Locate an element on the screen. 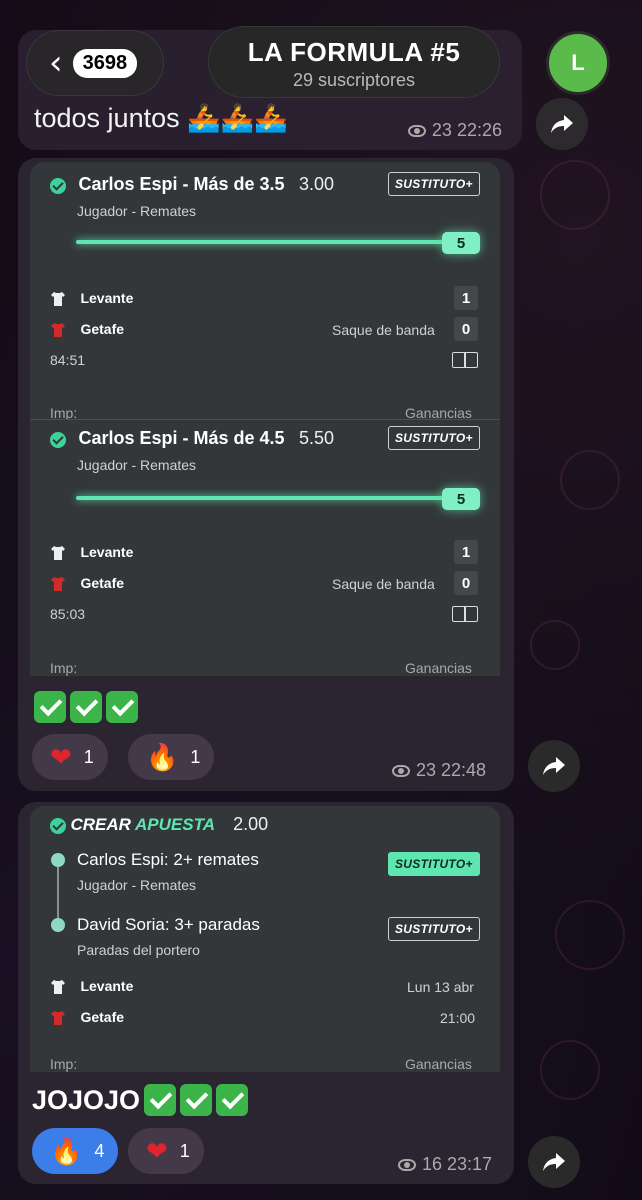 The width and height of the screenshot is (642, 1200). pick-row: Carlos Espi - Más de 3.5 3.00 is located at coordinates (192, 184).